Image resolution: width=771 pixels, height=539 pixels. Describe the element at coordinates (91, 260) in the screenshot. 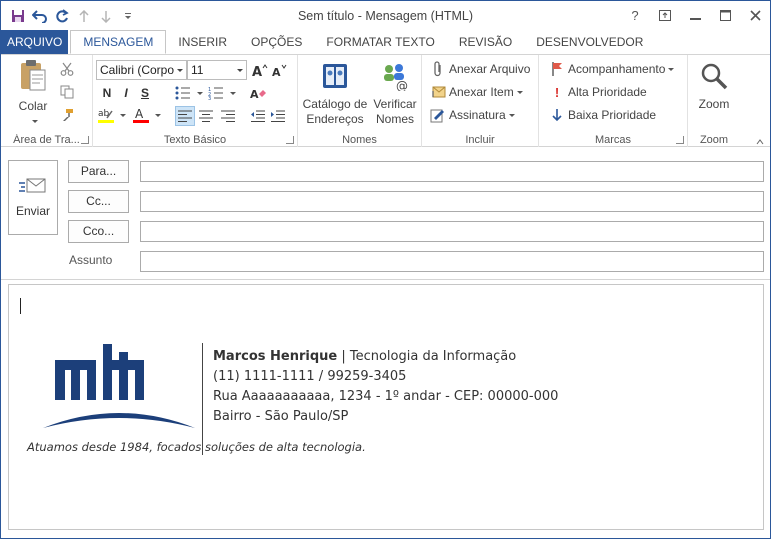

I see `subject-label: Assunto` at that location.